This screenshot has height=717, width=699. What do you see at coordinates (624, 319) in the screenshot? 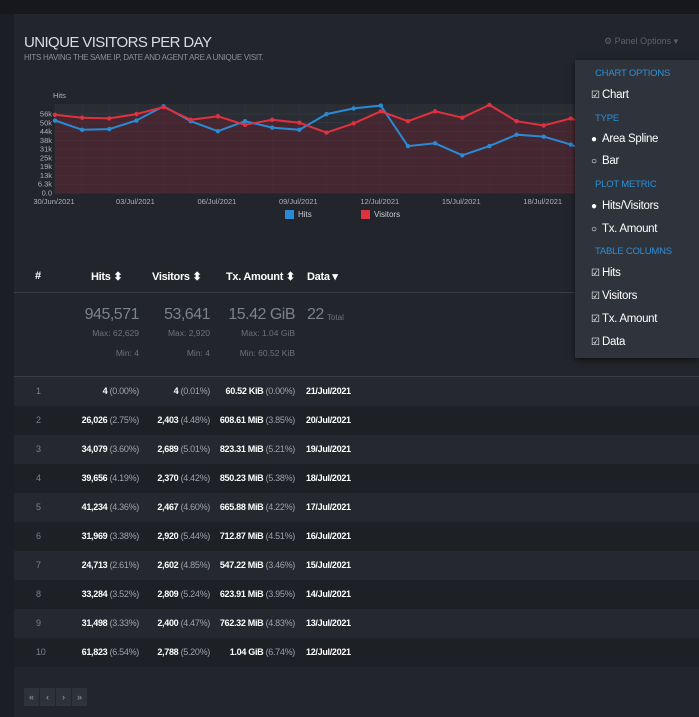
I see `option-column-tx-amount: ☑ Tx. Amount` at bounding box center [624, 319].